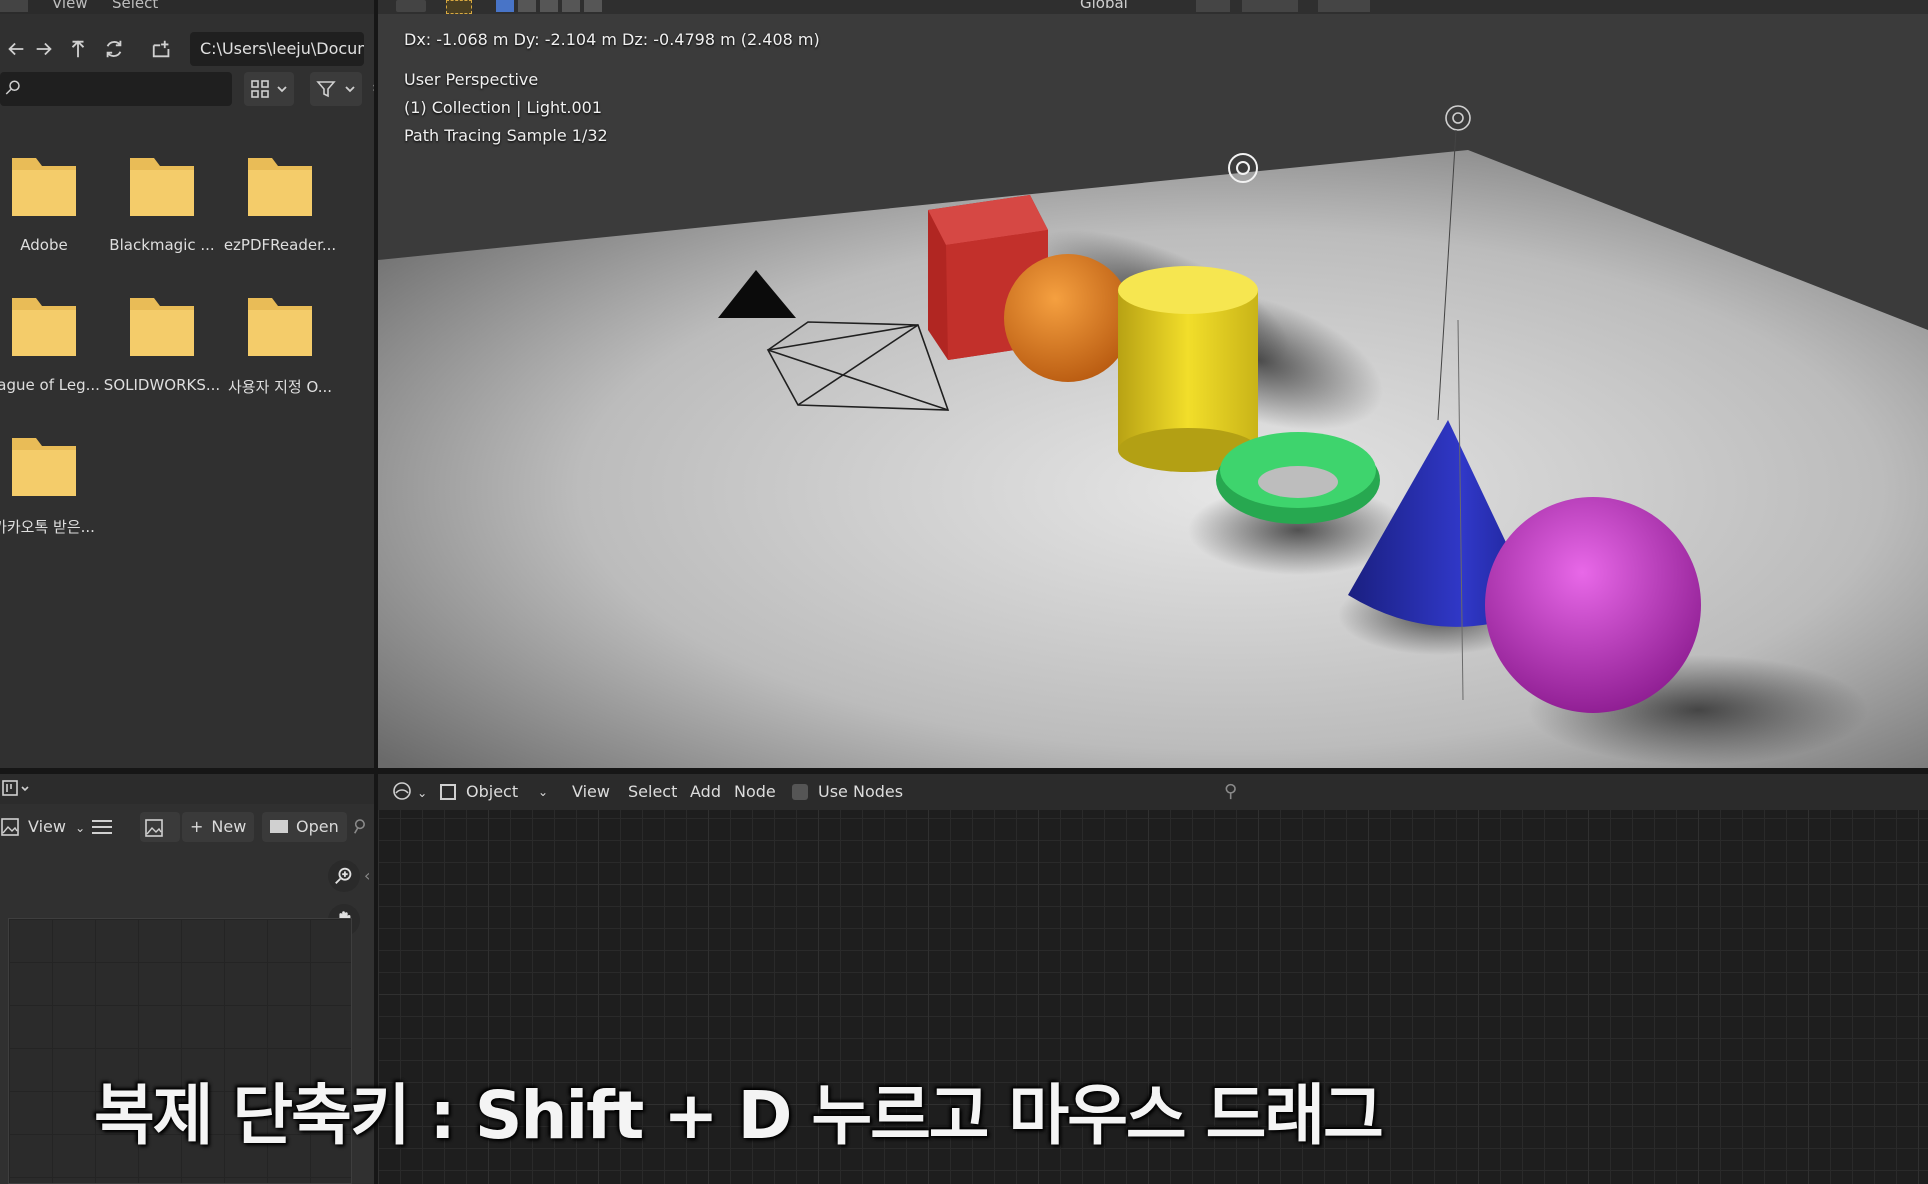 This screenshot has width=1928, height=1184. I want to click on new-image-button: + New, so click(218, 827).